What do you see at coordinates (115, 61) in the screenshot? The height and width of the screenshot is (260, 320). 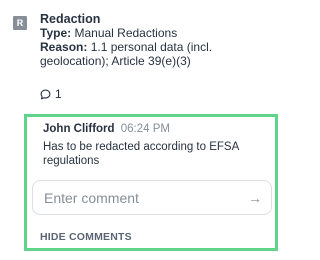 I see `reason-value-line2: geolocation); Article 39(e)(3)` at bounding box center [115, 61].